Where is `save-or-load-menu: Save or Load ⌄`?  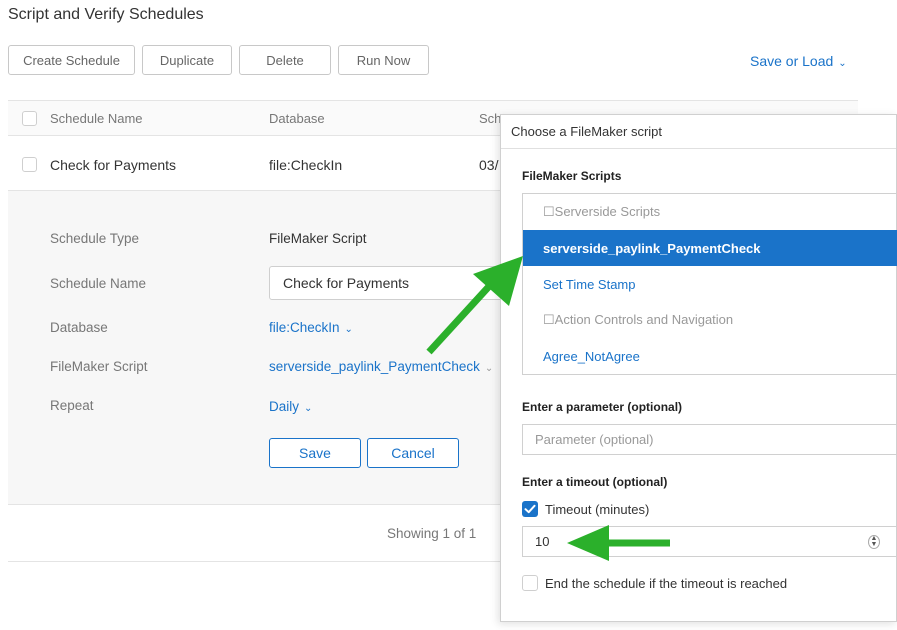 save-or-load-menu: Save or Load ⌄ is located at coordinates (798, 61).